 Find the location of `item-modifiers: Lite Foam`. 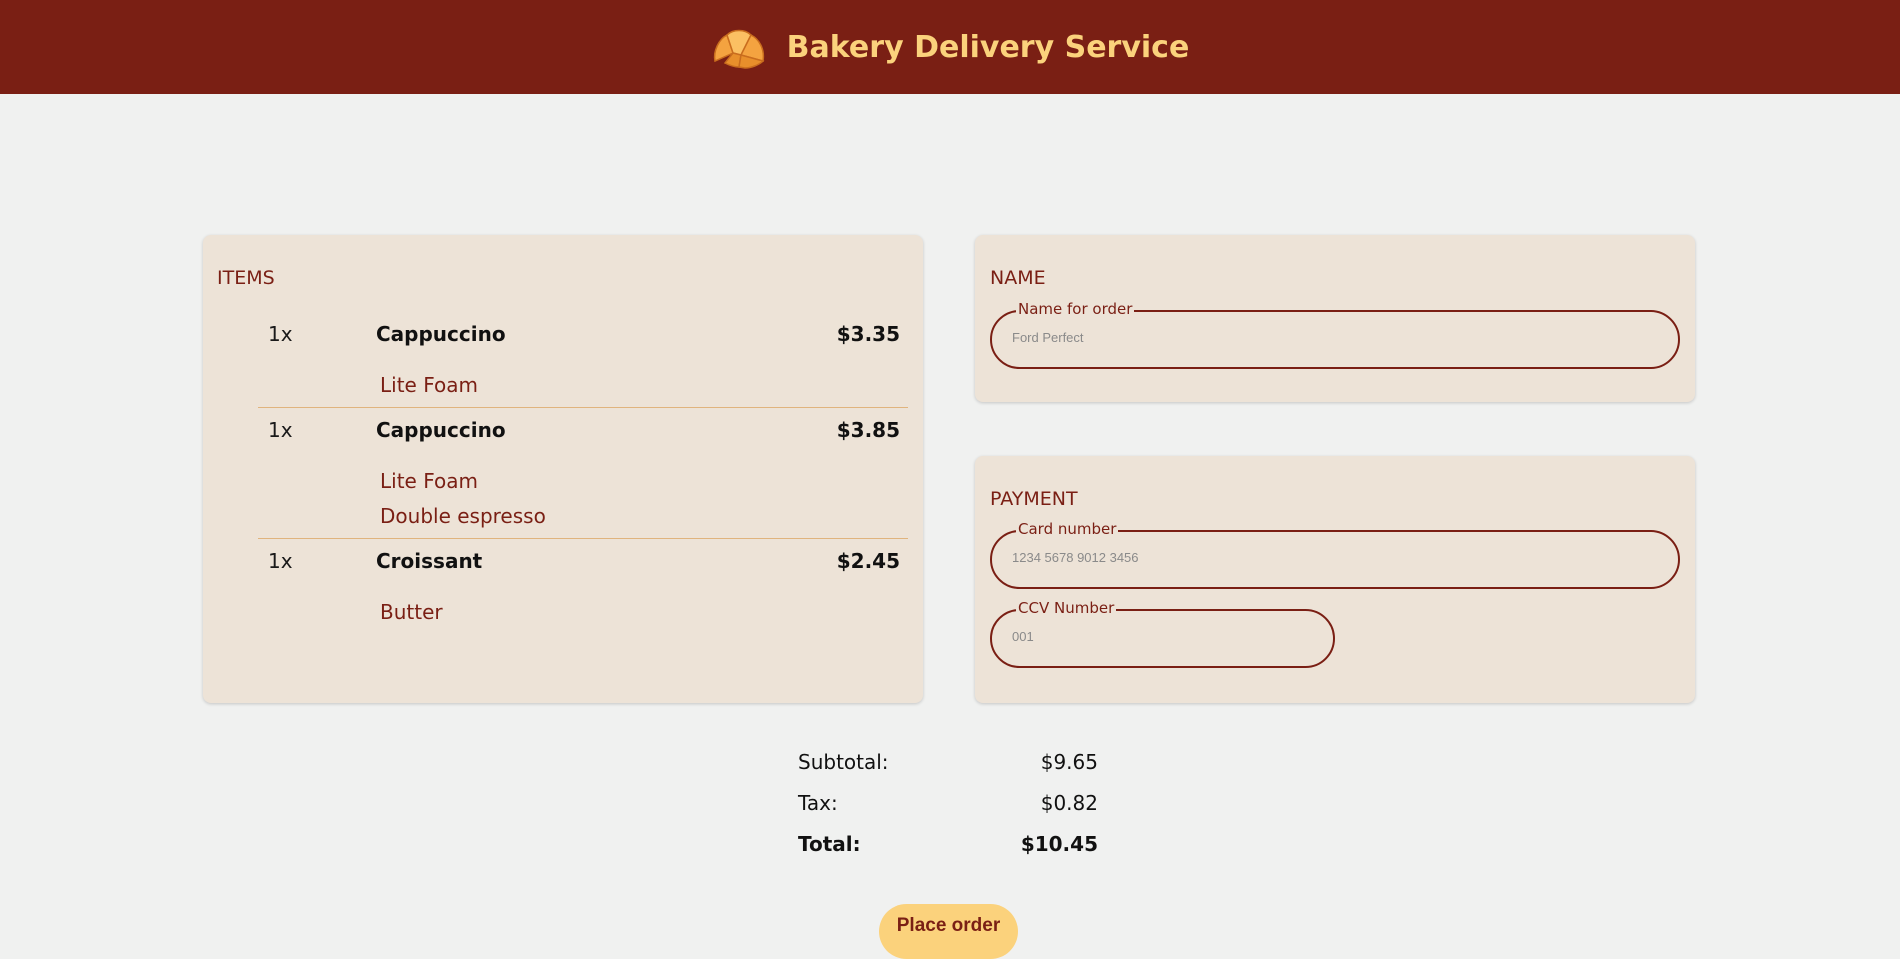

item-modifiers: Lite Foam is located at coordinates (429, 385).